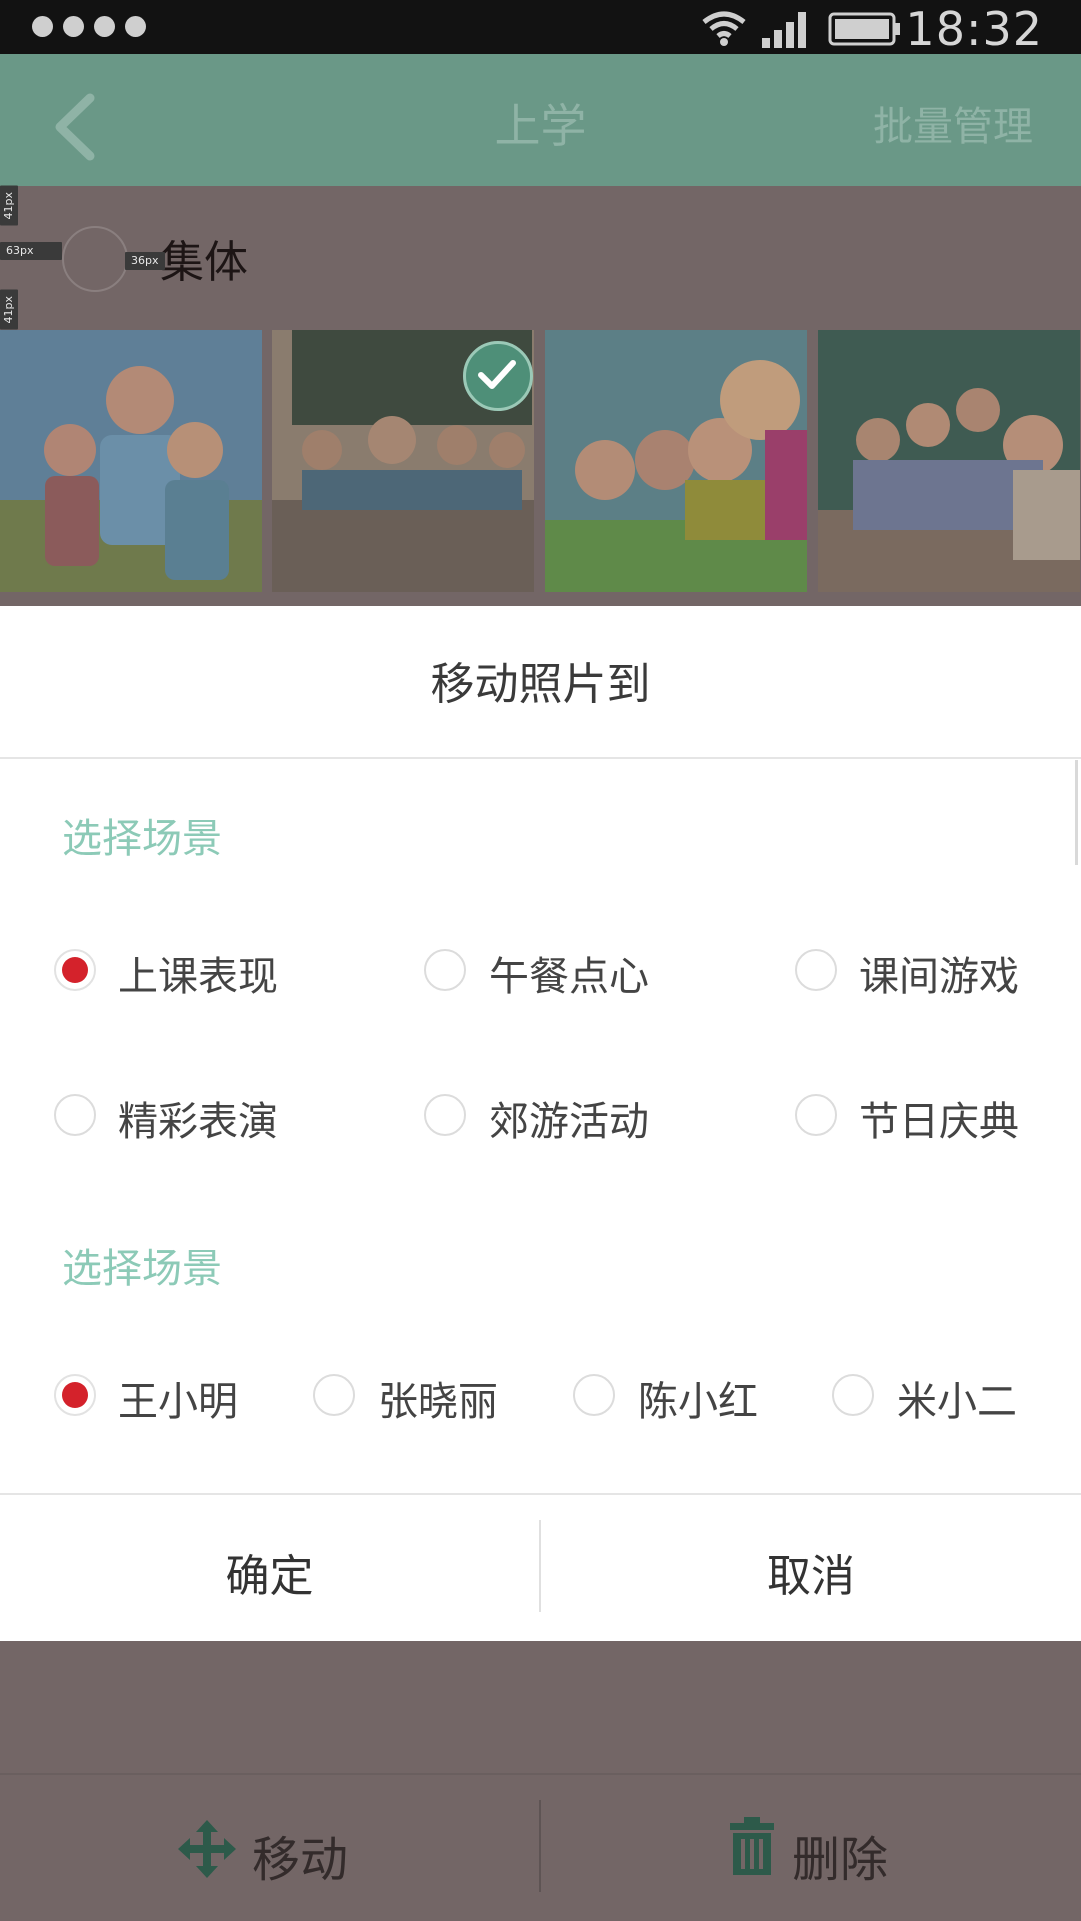 Image resolution: width=1081 pixels, height=1921 pixels. Describe the element at coordinates (204, 262) in the screenshot. I see `section-title: 集体` at that location.